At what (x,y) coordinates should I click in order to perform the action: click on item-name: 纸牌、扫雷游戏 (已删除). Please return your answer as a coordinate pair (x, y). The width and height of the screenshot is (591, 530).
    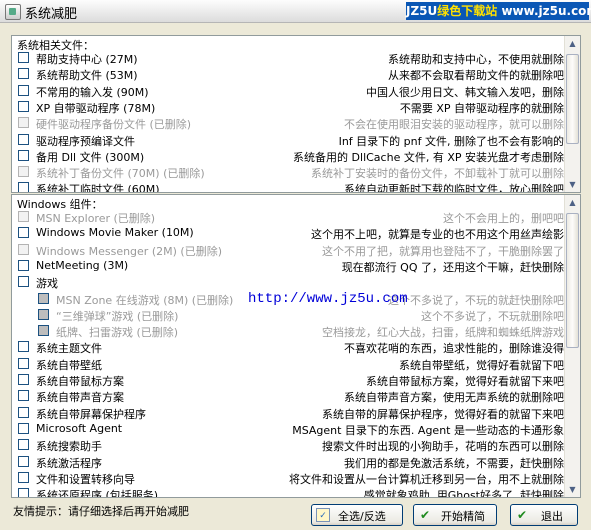
    Looking at the image, I should click on (117, 333).